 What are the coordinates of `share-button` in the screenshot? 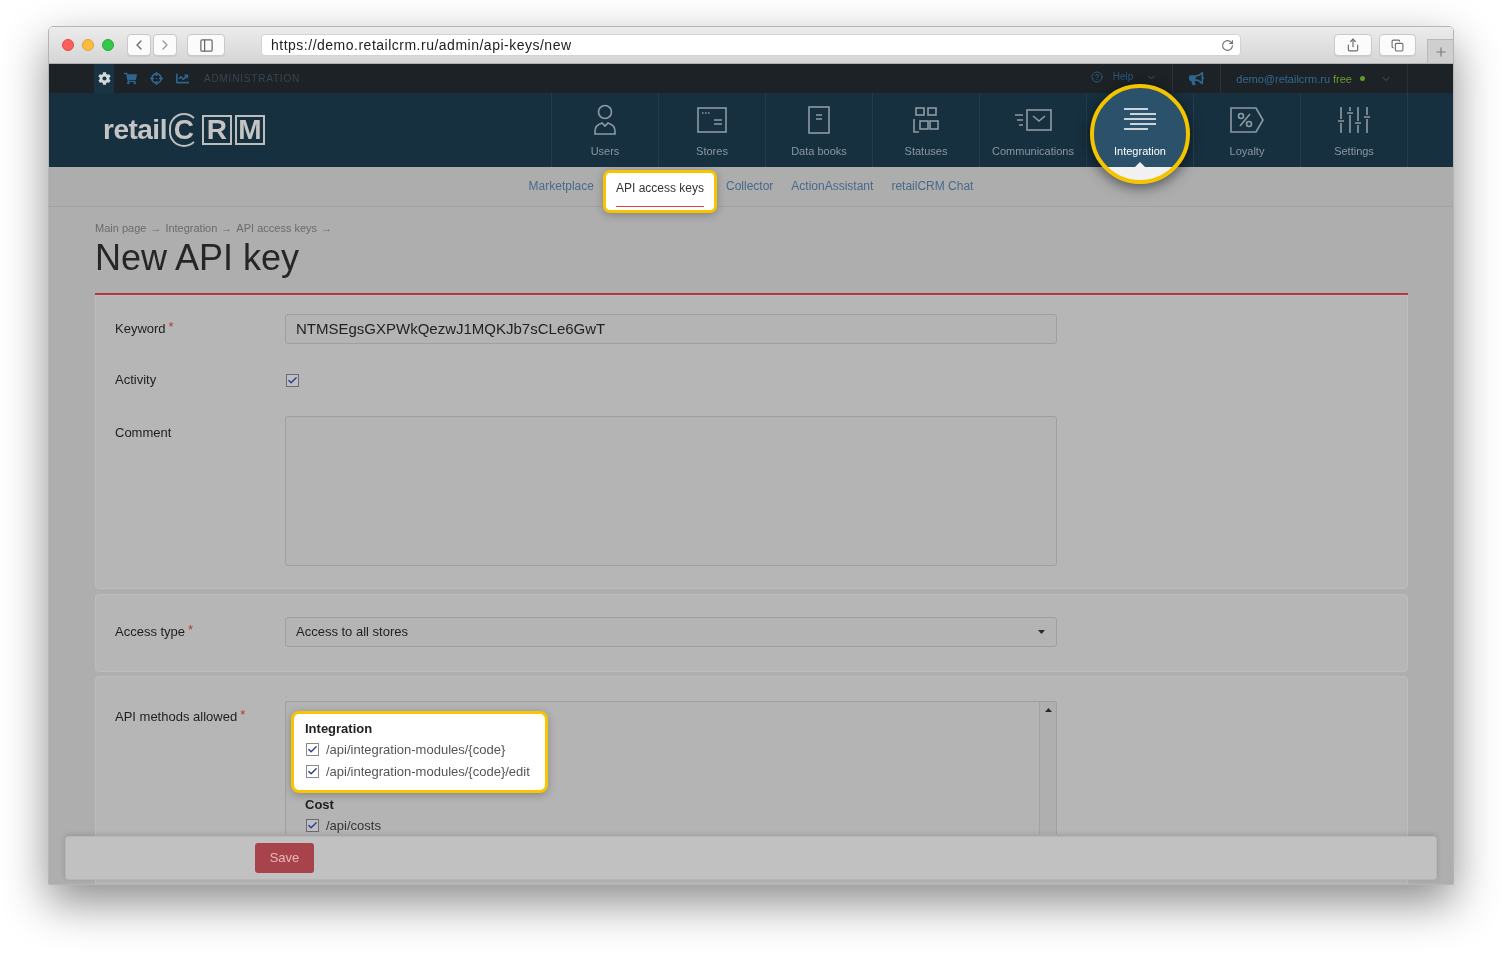 It's located at (1353, 45).